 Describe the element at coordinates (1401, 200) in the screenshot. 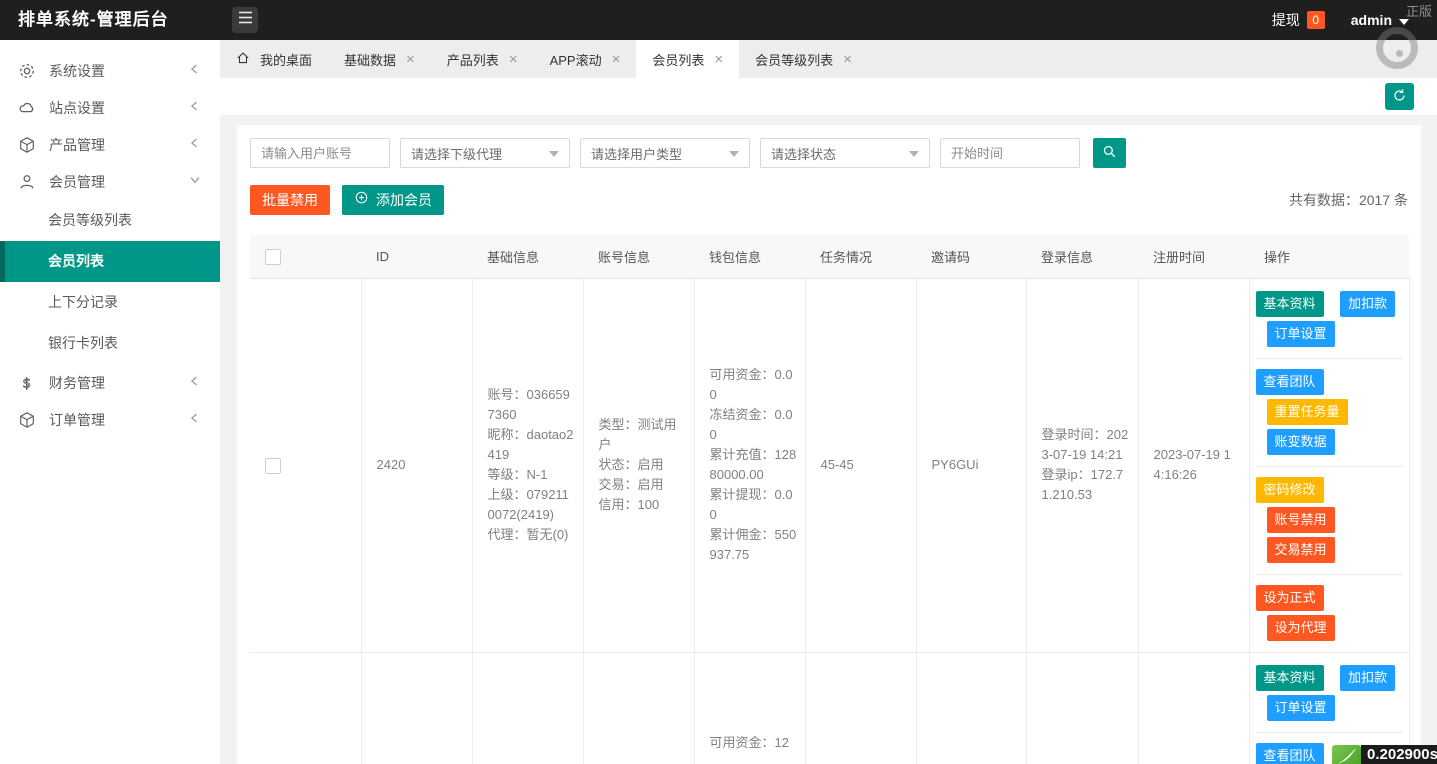

I see `total-unit: 条` at that location.